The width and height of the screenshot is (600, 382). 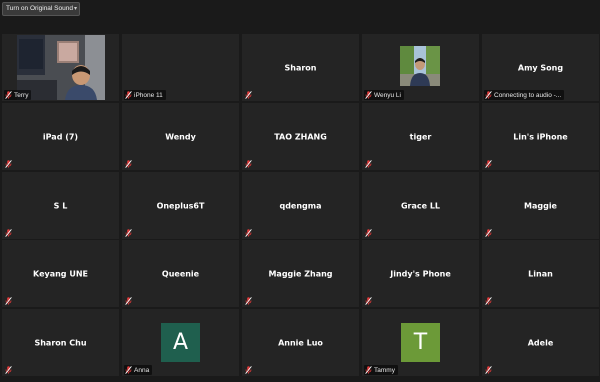 I want to click on participant-tile: Grace LL, so click(x=420, y=205).